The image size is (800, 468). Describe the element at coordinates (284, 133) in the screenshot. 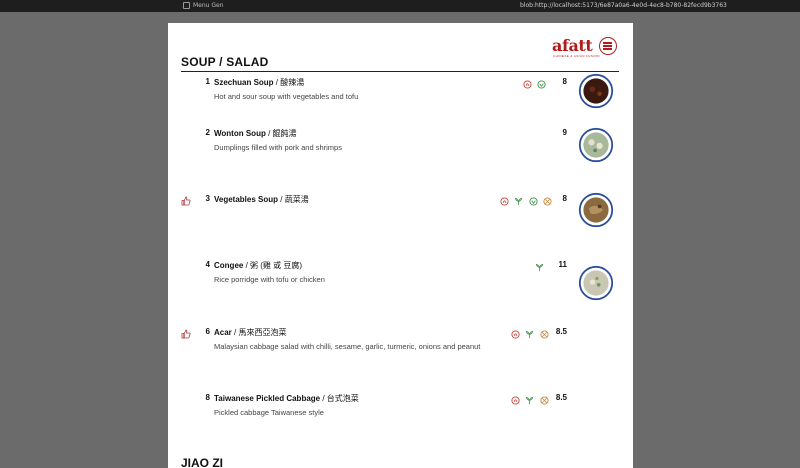

I see `item-name-zh: 餛飩湯` at that location.